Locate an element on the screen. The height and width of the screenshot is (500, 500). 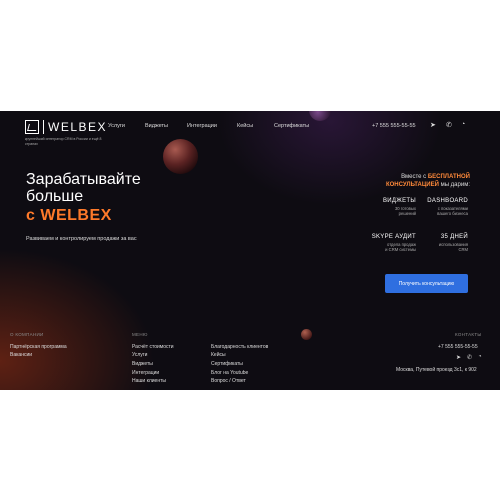
feature-desc-line: вашего бизнеса is located at coordinates (452, 213).